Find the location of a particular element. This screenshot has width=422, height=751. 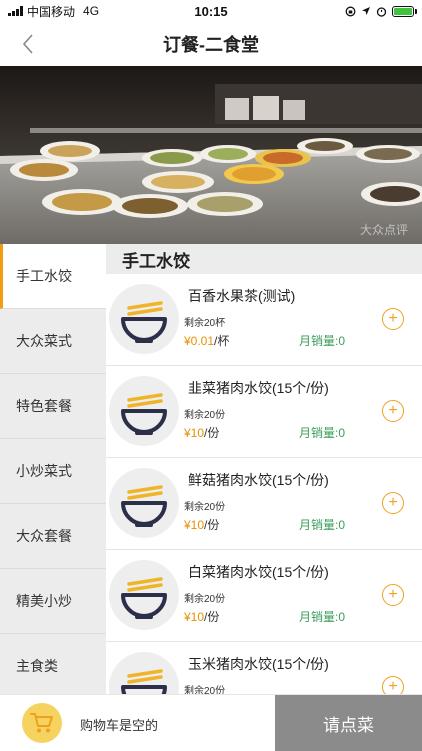

back-button is located at coordinates (28, 44).